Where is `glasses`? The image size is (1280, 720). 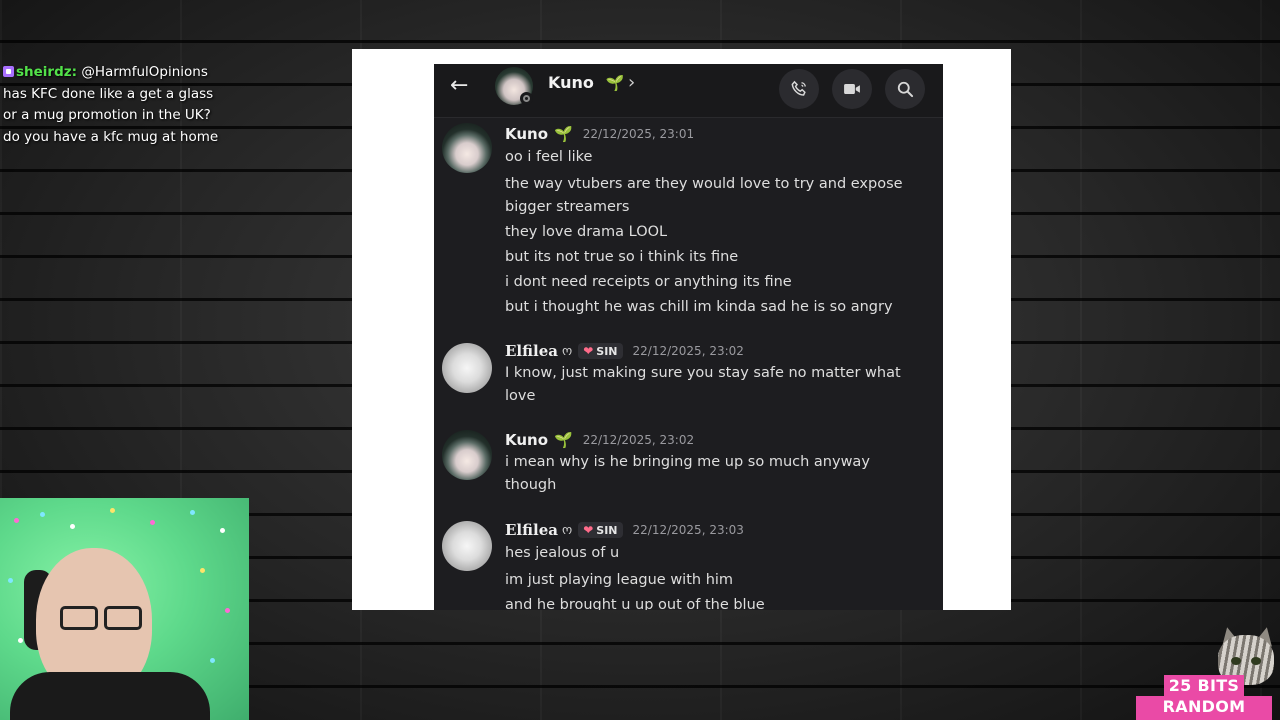
glasses is located at coordinates (105, 618).